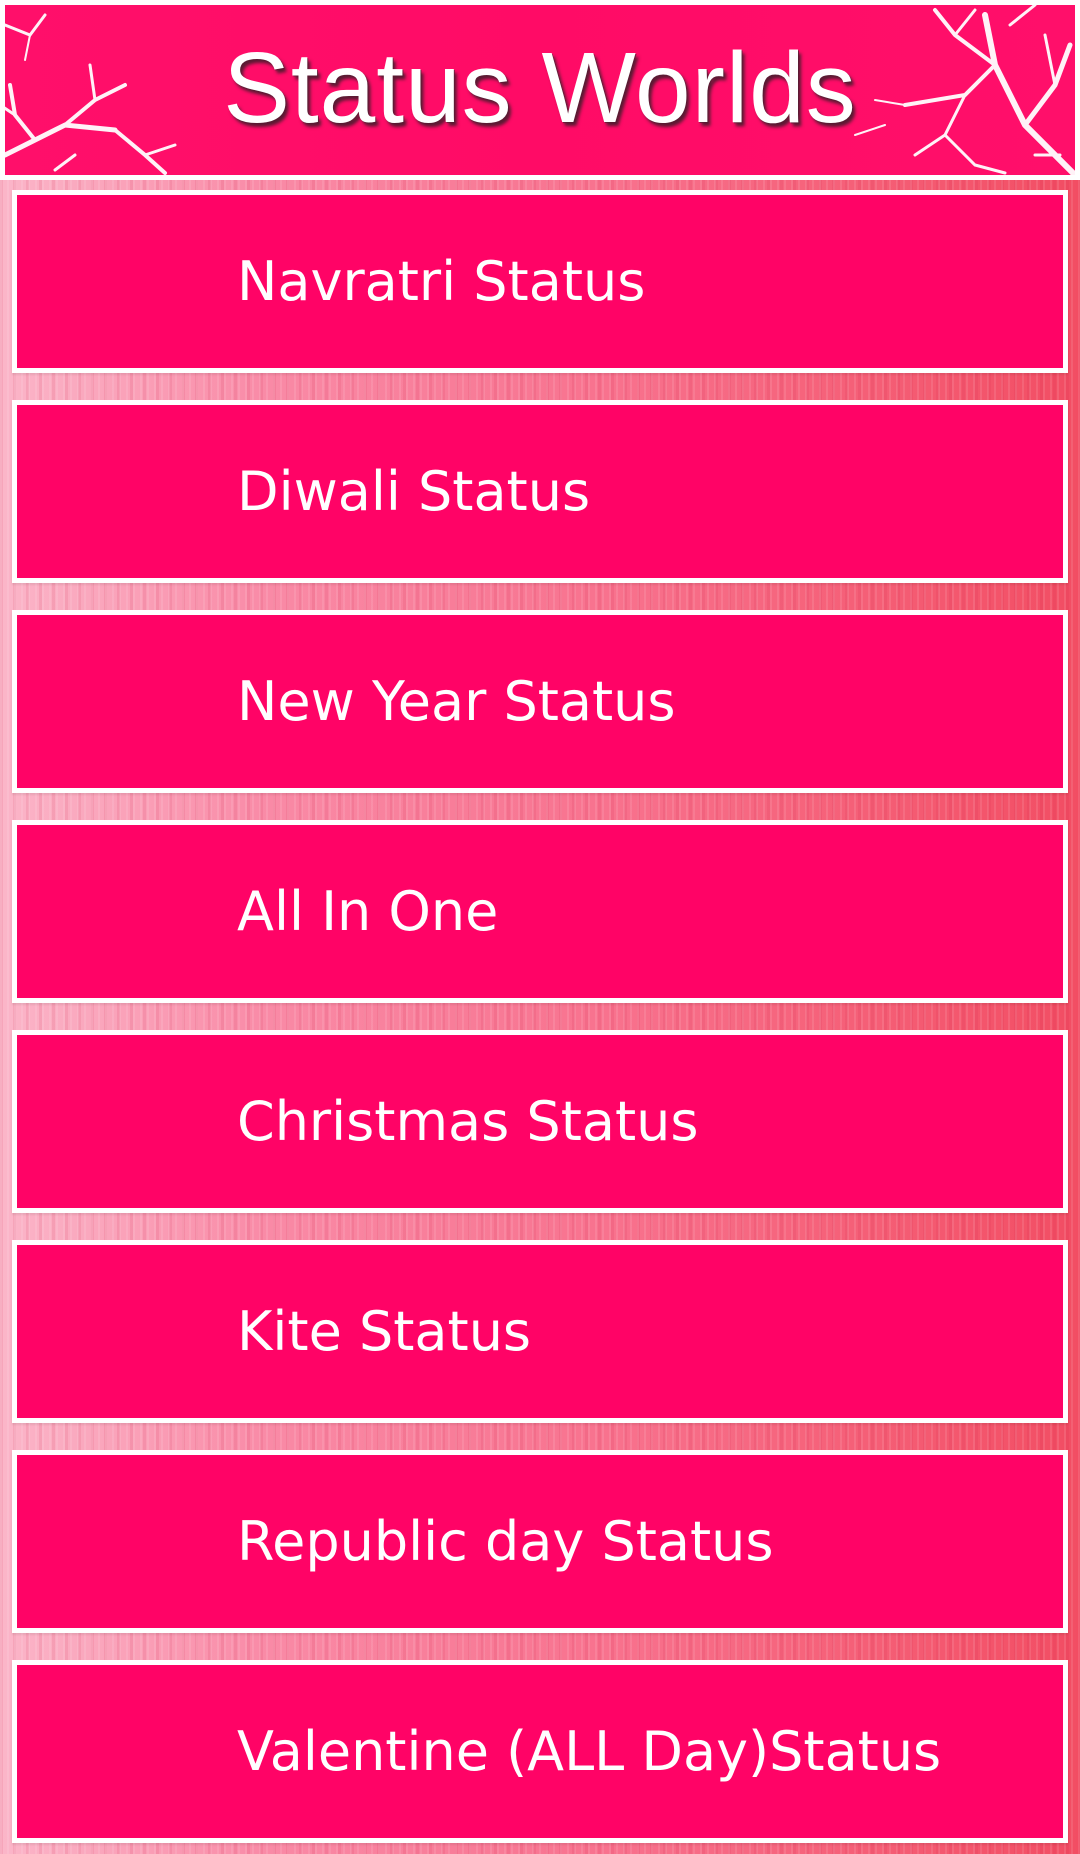 The height and width of the screenshot is (1854, 1080). I want to click on menu-item-navratri-status: Navratri Status, so click(540, 281).